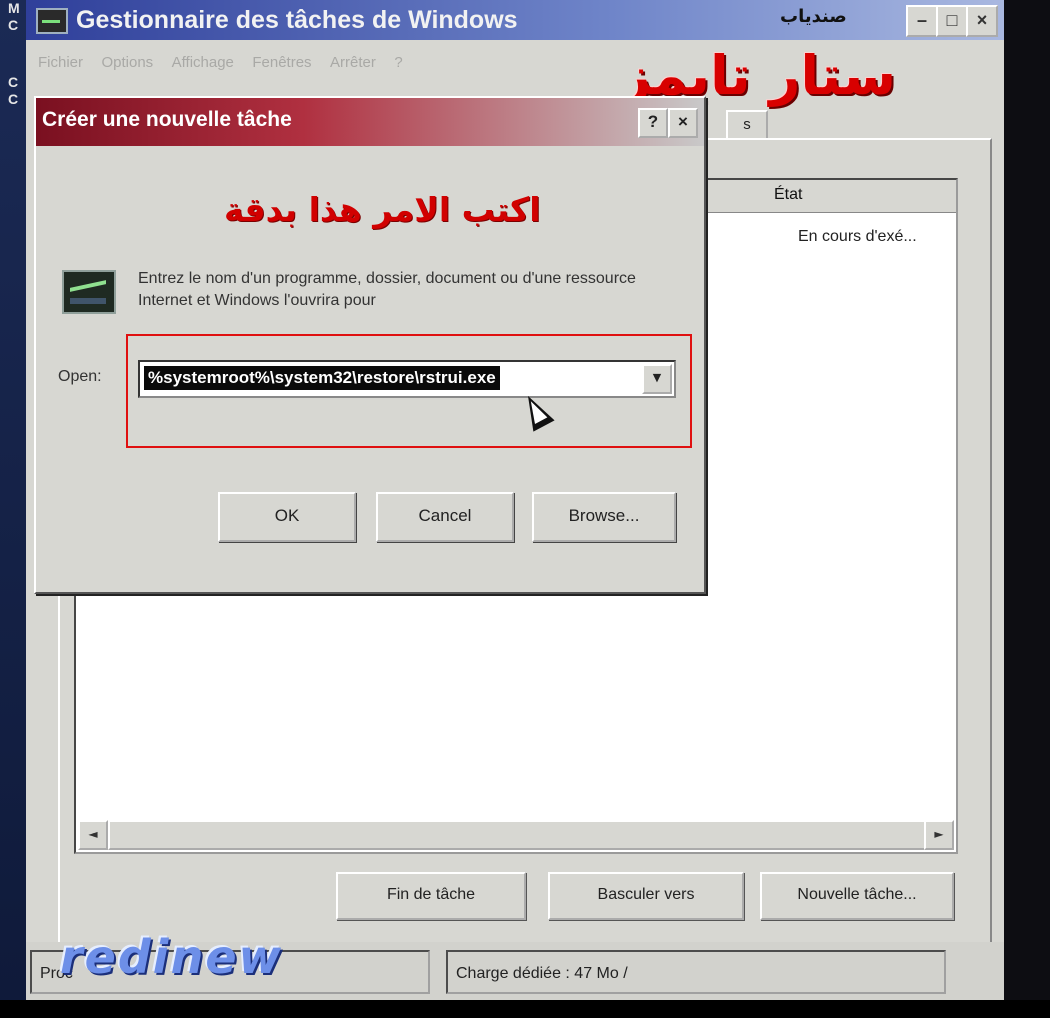 The height and width of the screenshot is (1018, 1050). I want to click on end-task-button: Fin de tâche, so click(431, 896).